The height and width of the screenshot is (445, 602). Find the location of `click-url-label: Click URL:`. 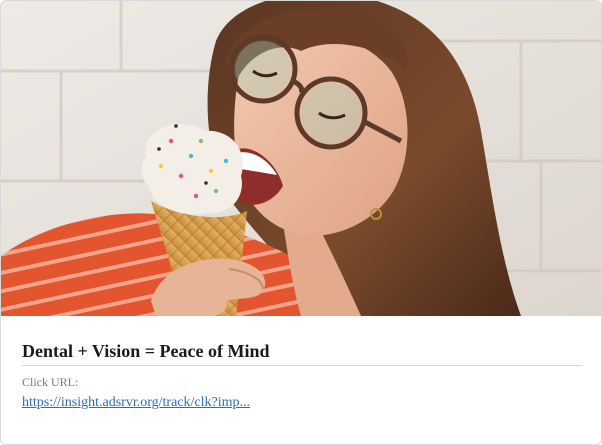

click-url-label: Click URL: is located at coordinates (50, 382).